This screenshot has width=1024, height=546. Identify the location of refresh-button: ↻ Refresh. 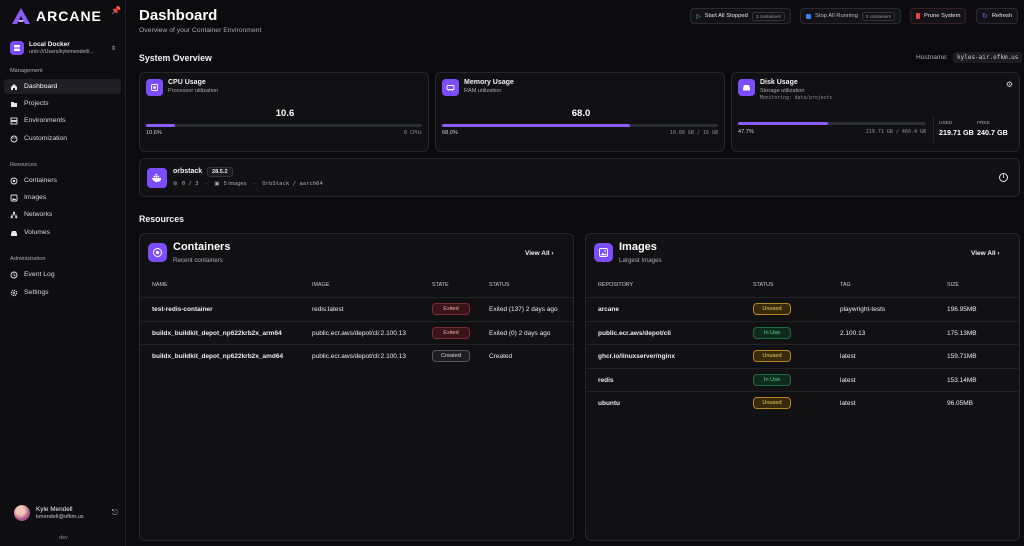
(997, 16).